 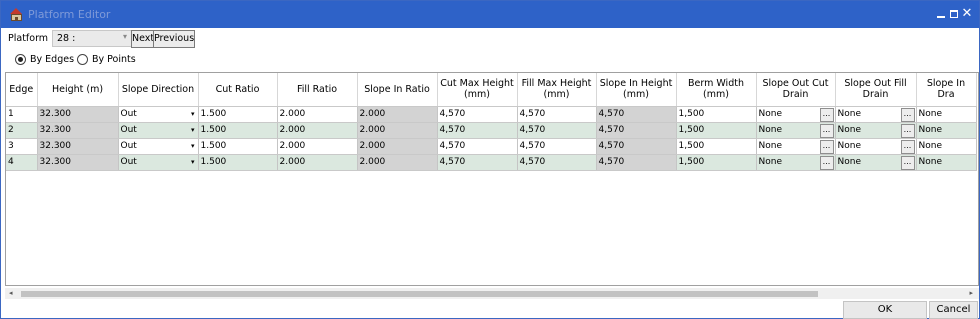 What do you see at coordinates (142, 39) in the screenshot?
I see `next-button: Next` at bounding box center [142, 39].